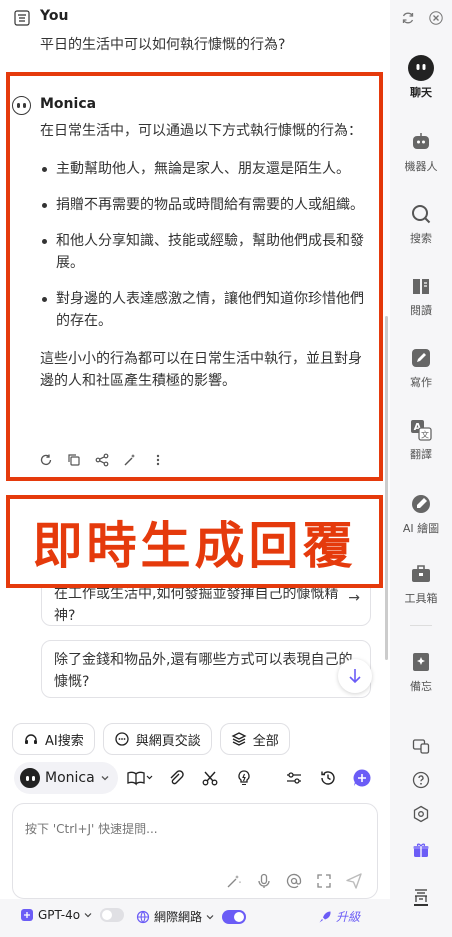 The width and height of the screenshot is (452, 937). I want to click on sidebar-item-label: 寫作, so click(421, 382).